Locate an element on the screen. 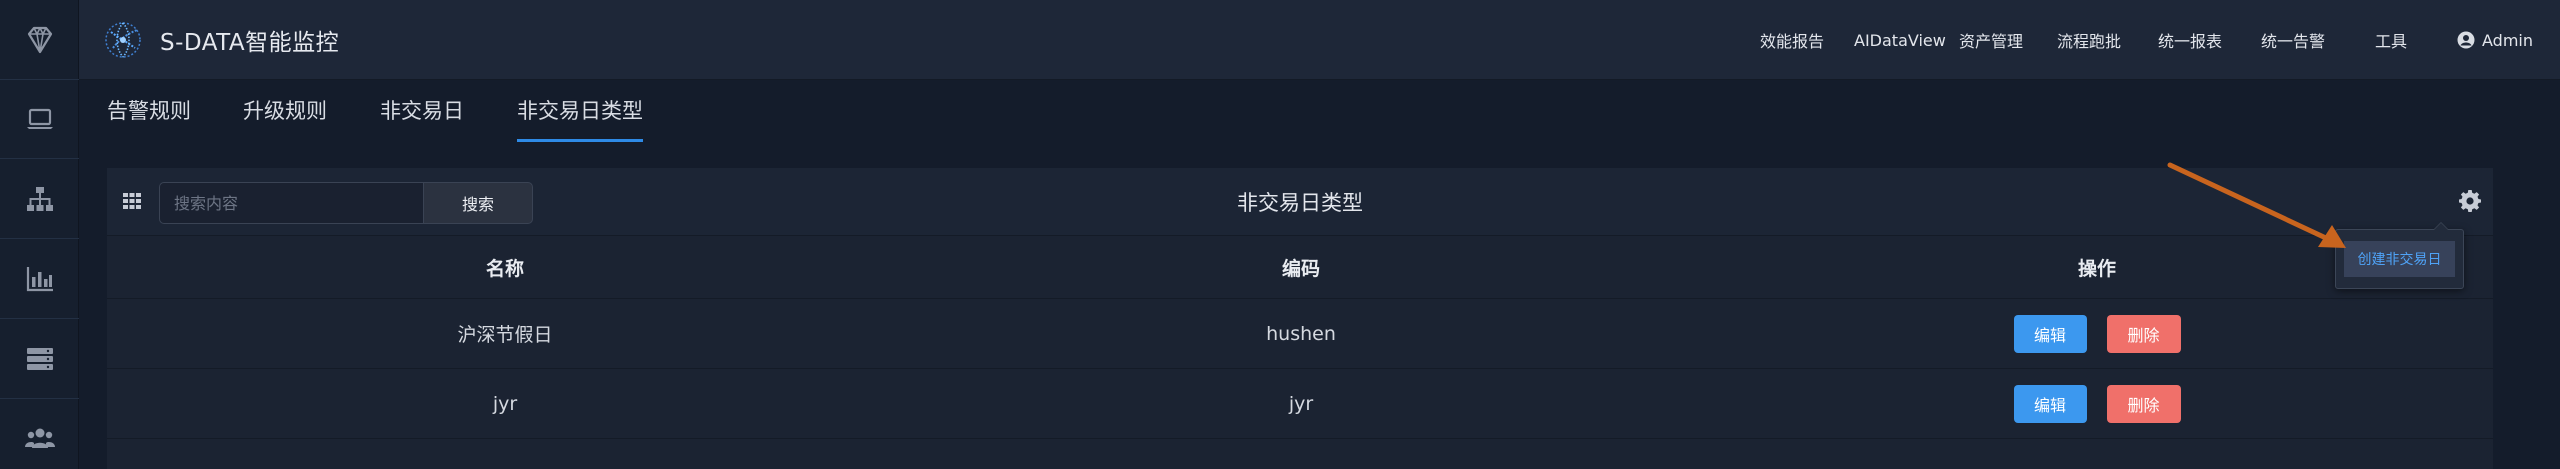  brand: S-DATA智能监控 is located at coordinates (220, 40).